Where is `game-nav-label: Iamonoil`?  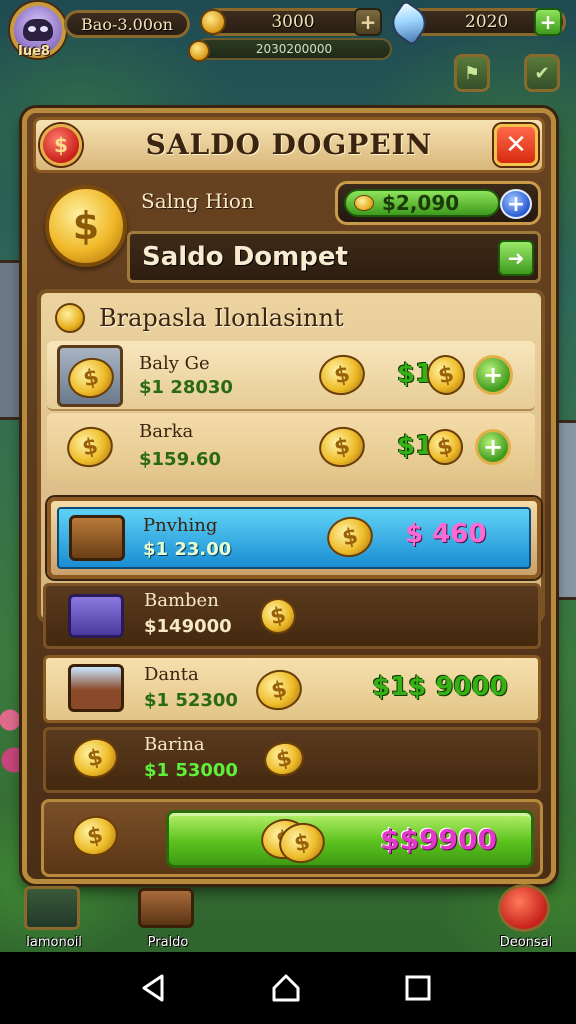
game-nav-label: Iamonoil is located at coordinates (54, 942).